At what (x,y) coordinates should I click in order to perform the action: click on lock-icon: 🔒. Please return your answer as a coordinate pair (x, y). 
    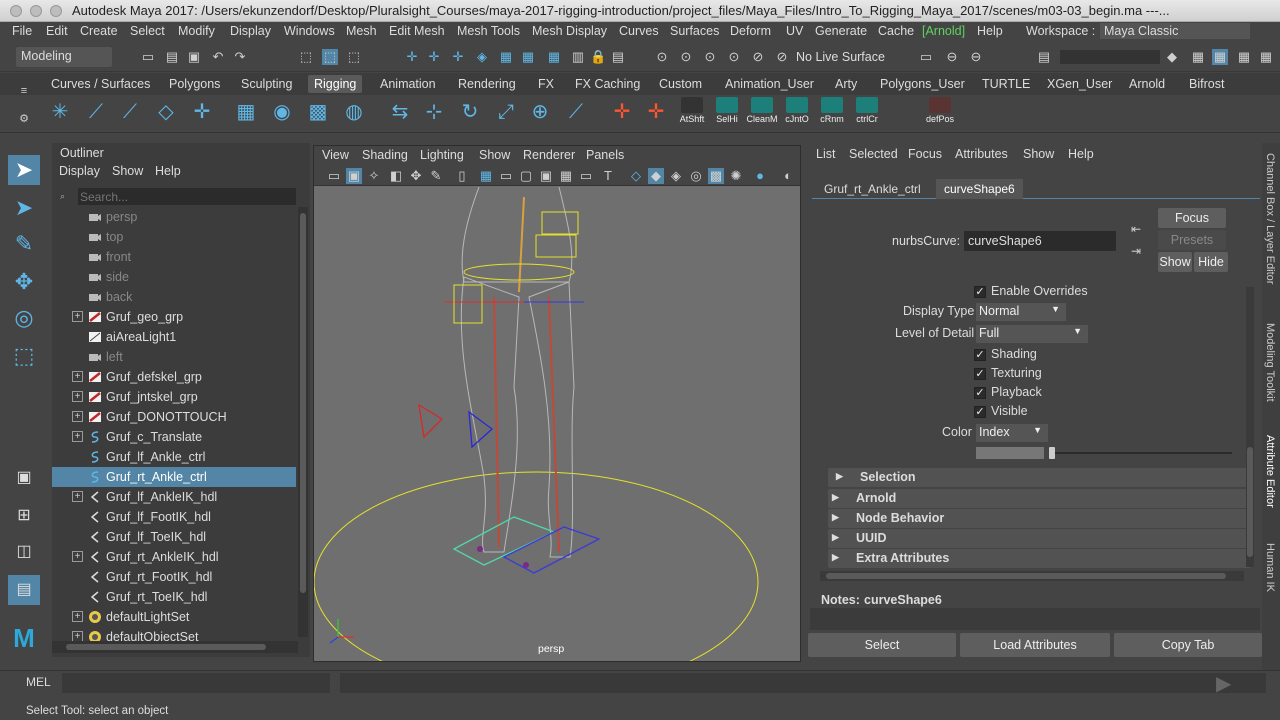
    Looking at the image, I should click on (598, 57).